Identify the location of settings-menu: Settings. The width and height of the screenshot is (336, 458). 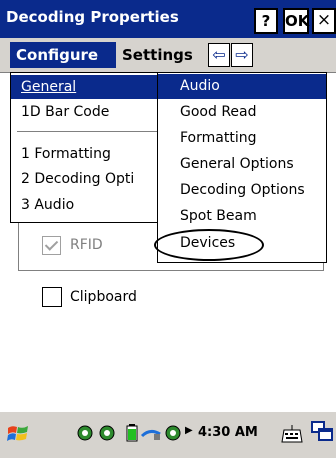
(161, 55).